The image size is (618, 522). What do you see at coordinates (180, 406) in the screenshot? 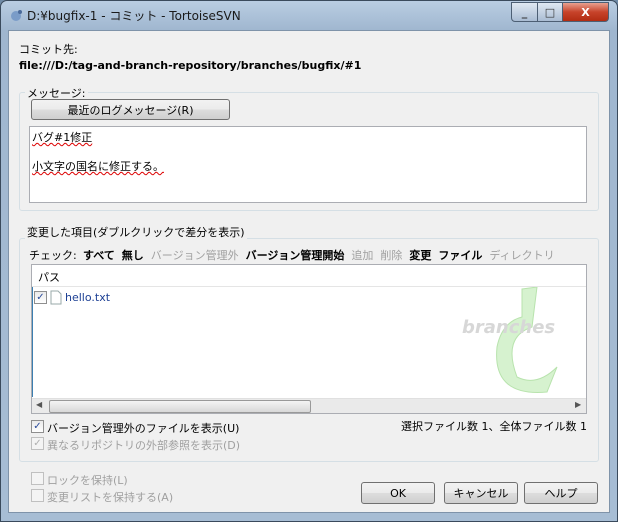
I see `scrollbar-thumb` at bounding box center [180, 406].